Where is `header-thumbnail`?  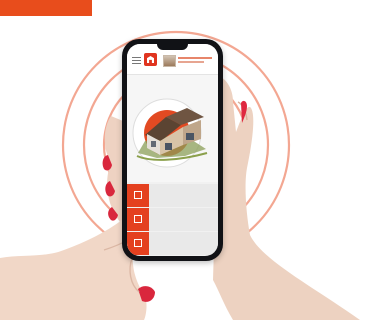 header-thumbnail is located at coordinates (169, 61).